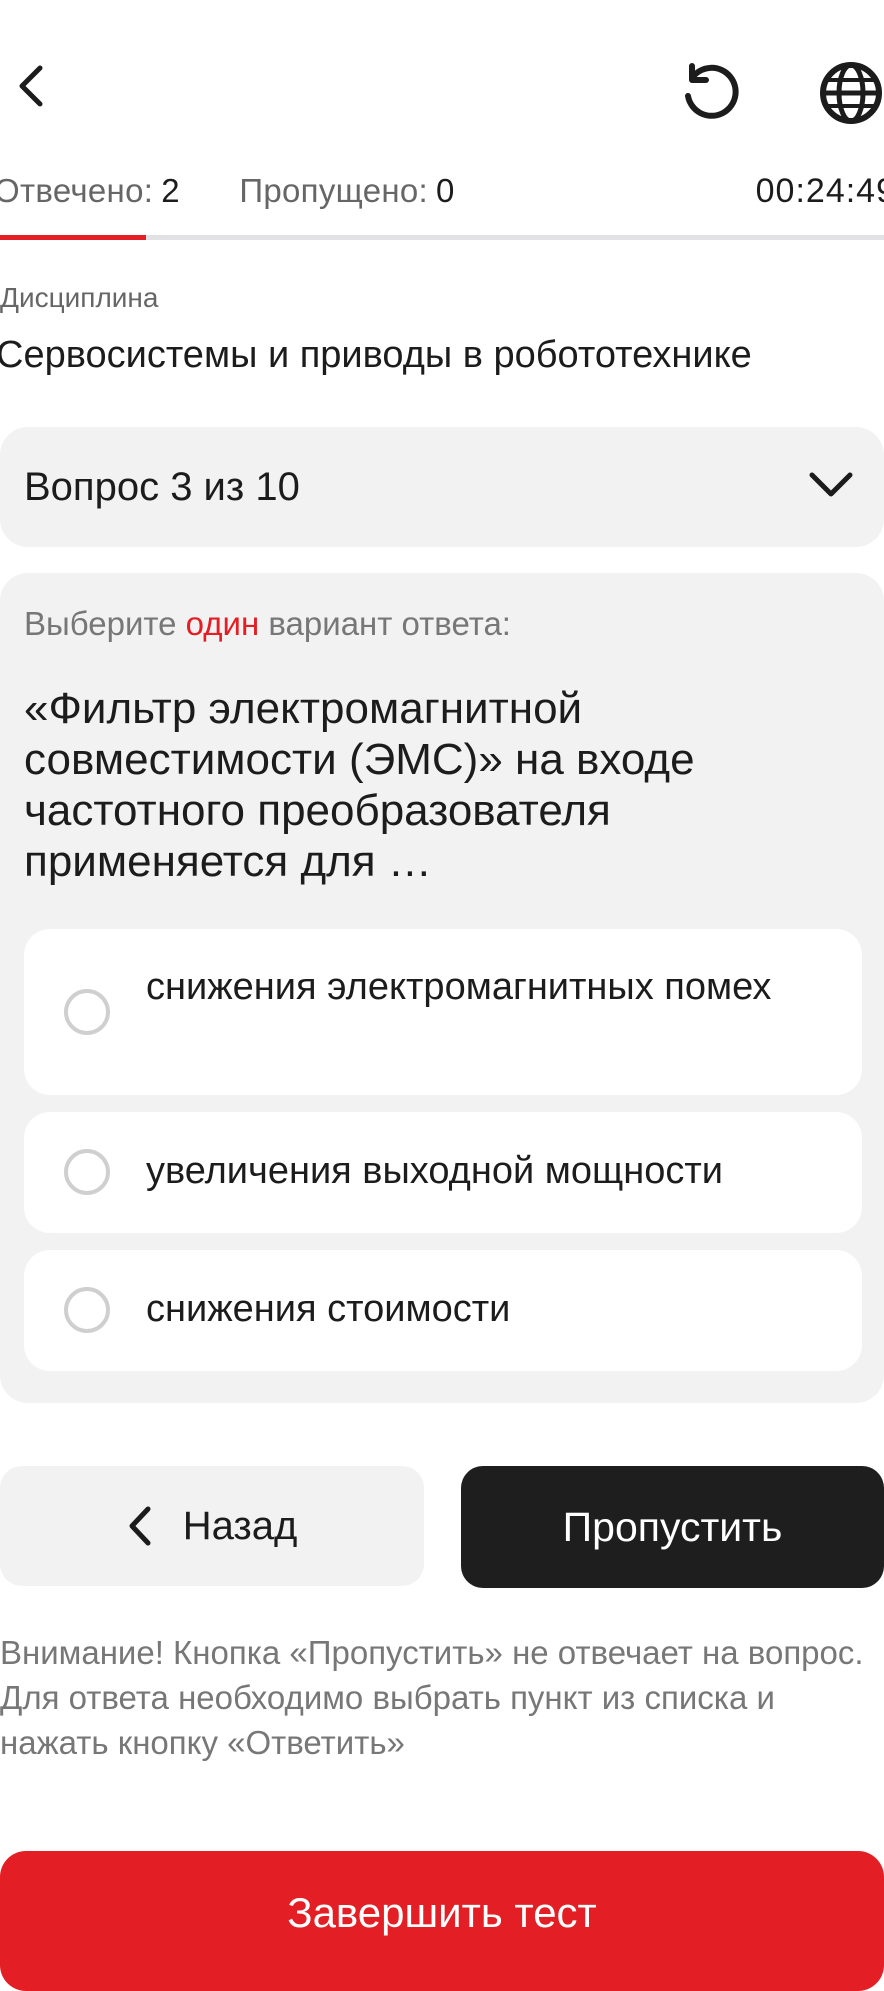 This screenshot has height=1991, width=884. I want to click on skip-button: Пропустить, so click(672, 1527).